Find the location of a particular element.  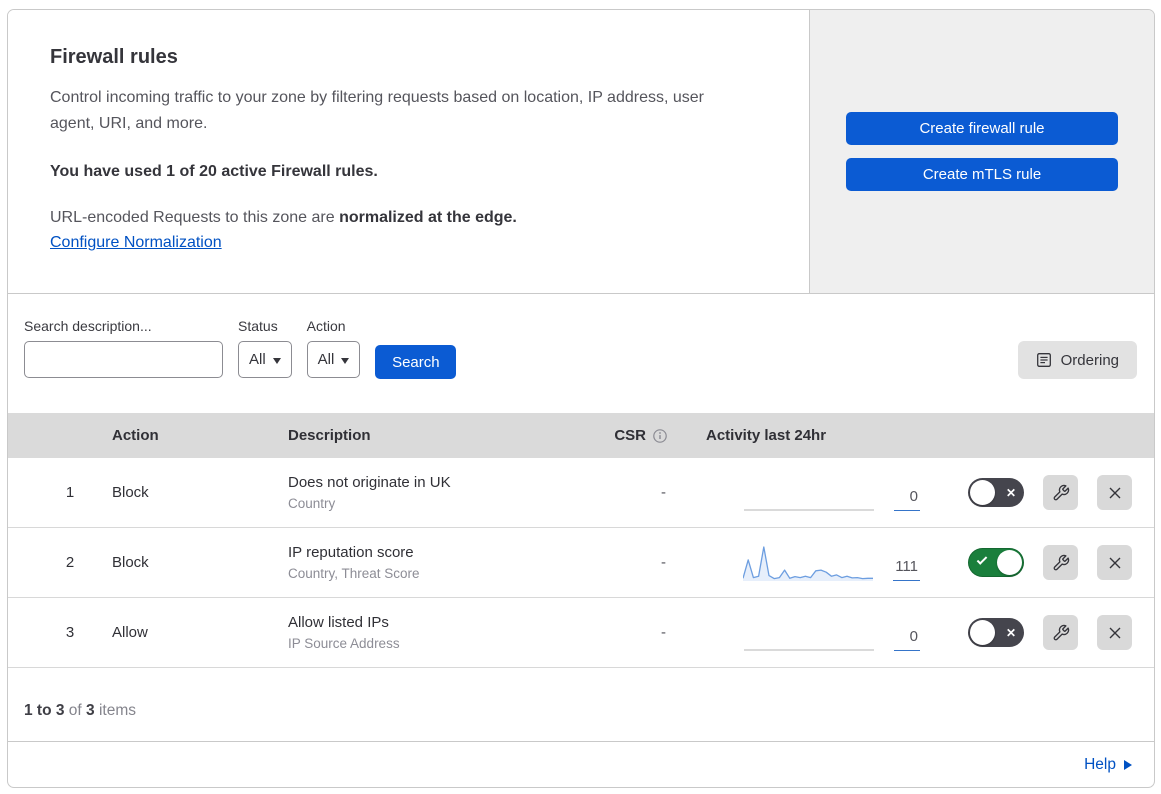

column-description: Description is located at coordinates (329, 435).